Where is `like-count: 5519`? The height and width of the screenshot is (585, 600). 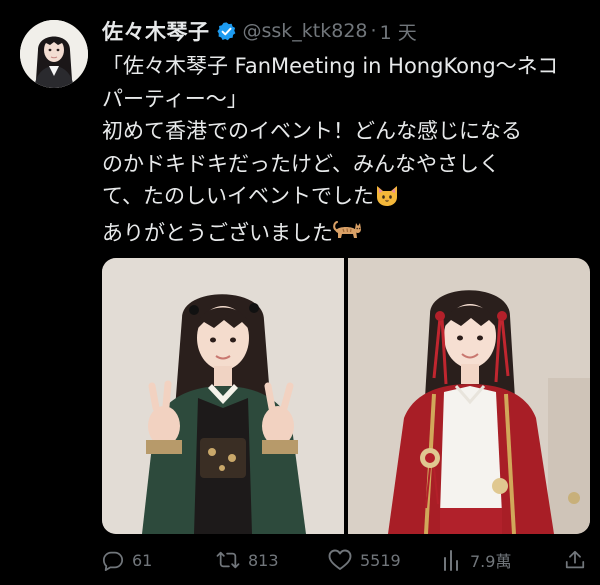
like-count: 5519 is located at coordinates (380, 560).